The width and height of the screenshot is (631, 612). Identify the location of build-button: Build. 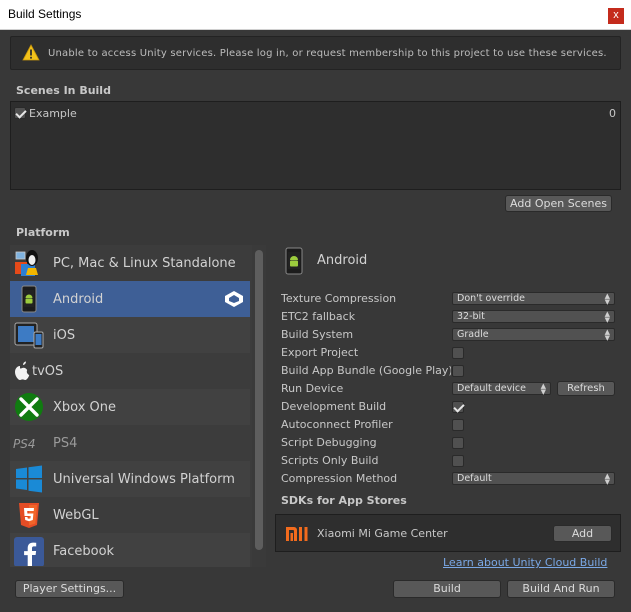
(447, 589).